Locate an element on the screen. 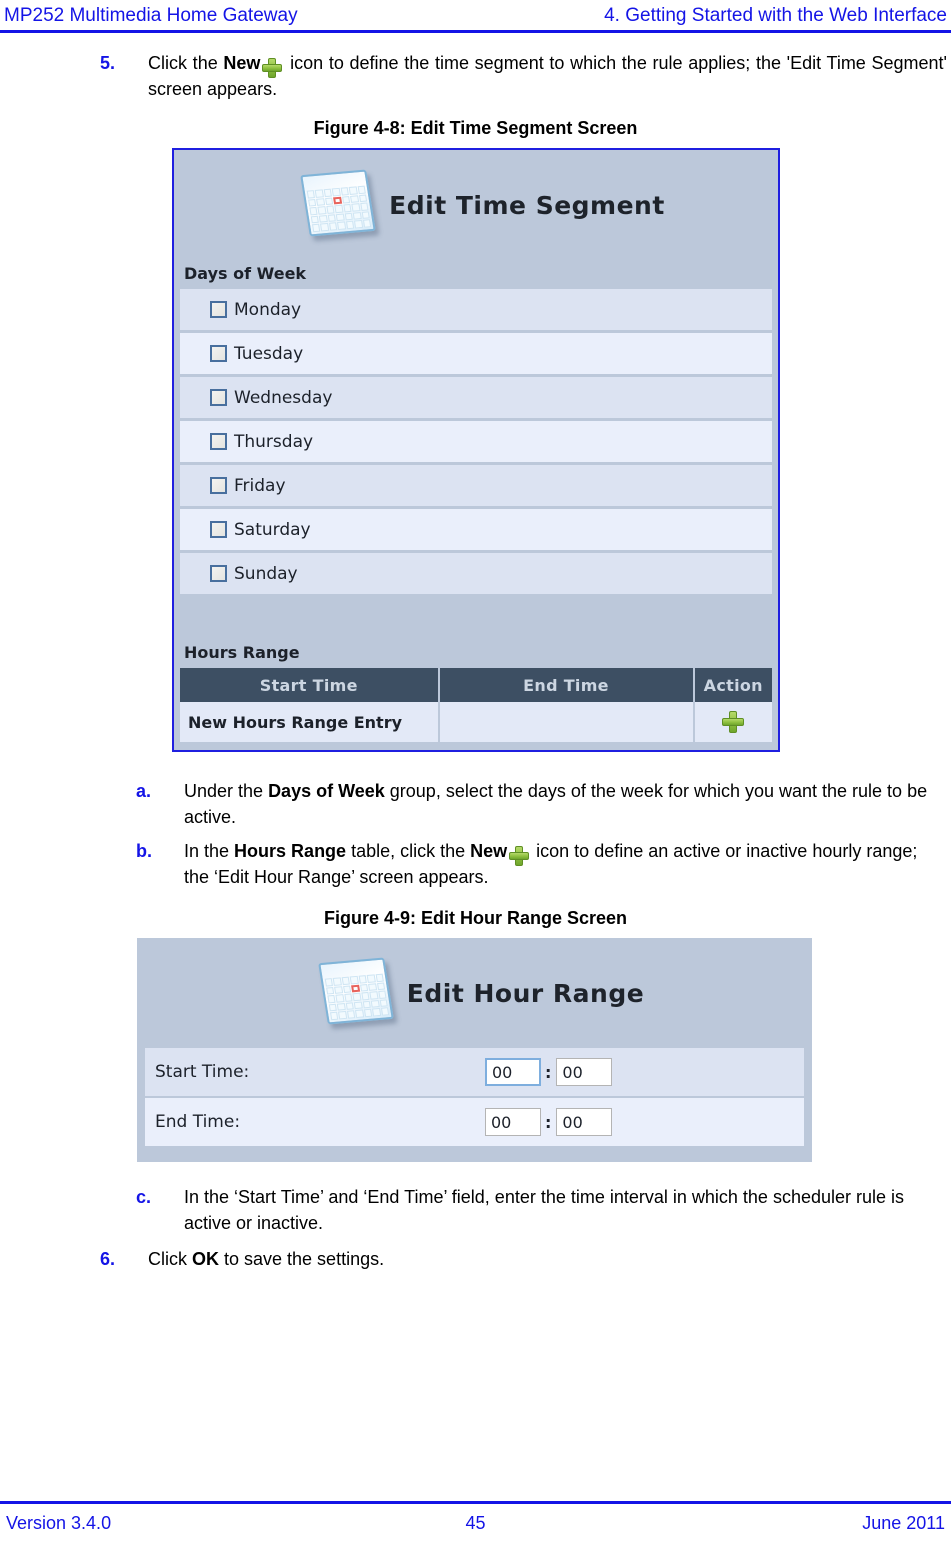  day-label-friday: Friday is located at coordinates (260, 485).